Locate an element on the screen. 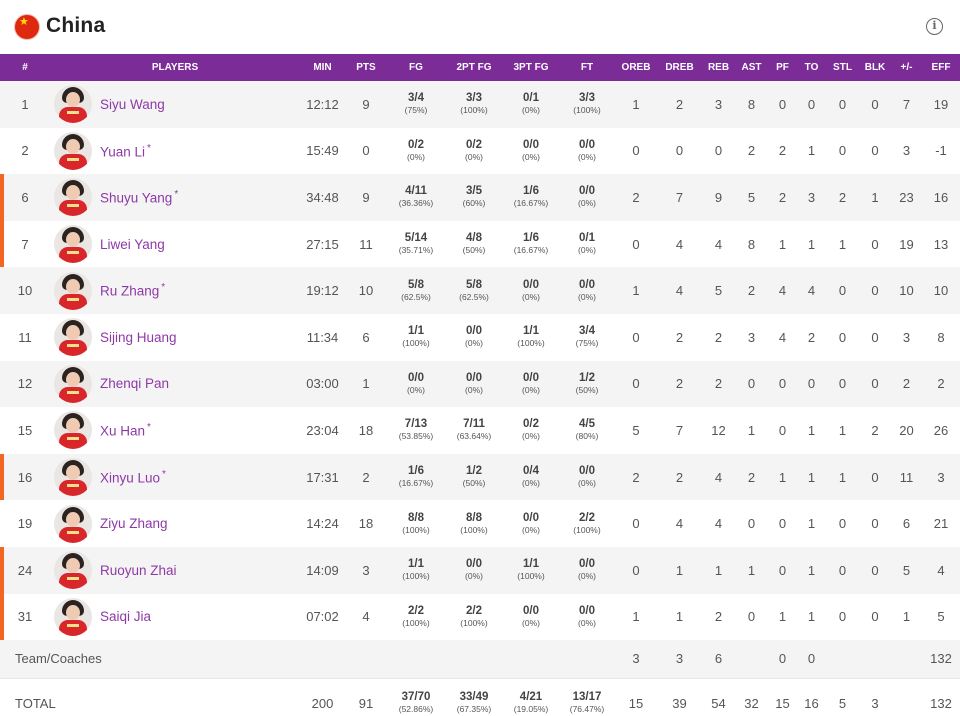  player-link: Ruoyun Zhai is located at coordinates (177, 570).